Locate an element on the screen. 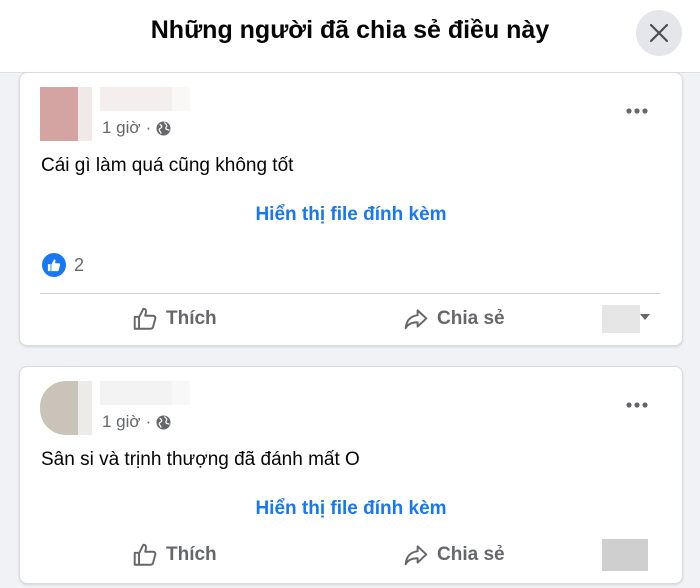 The height and width of the screenshot is (588, 700). dialog-header: Những người đã chia sẻ điều này is located at coordinates (350, 36).